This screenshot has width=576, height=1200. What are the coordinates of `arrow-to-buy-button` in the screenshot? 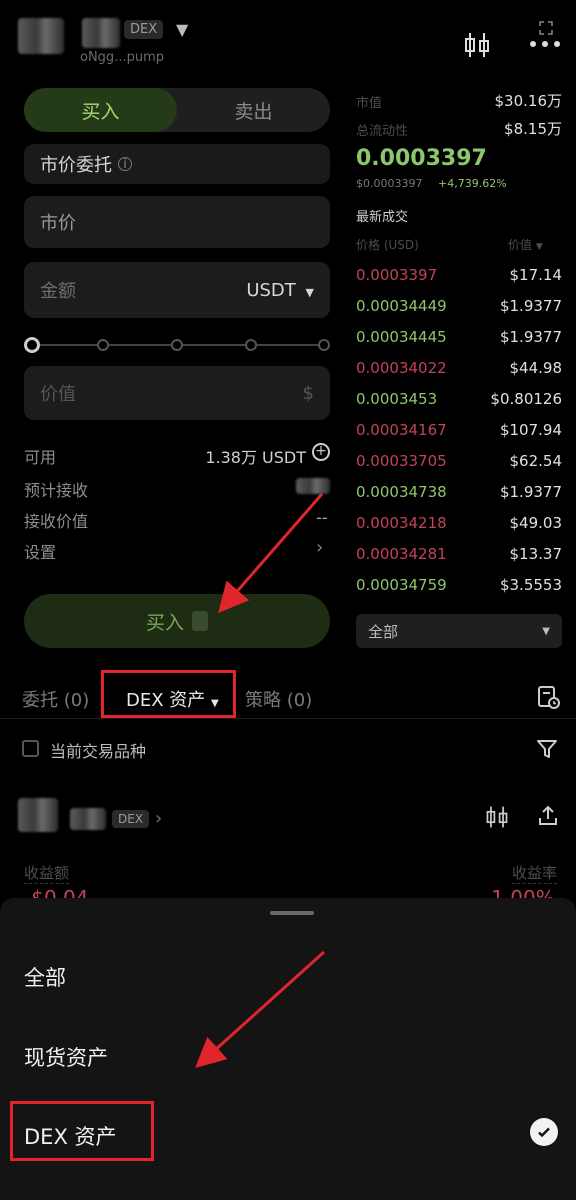 It's located at (271, 553).